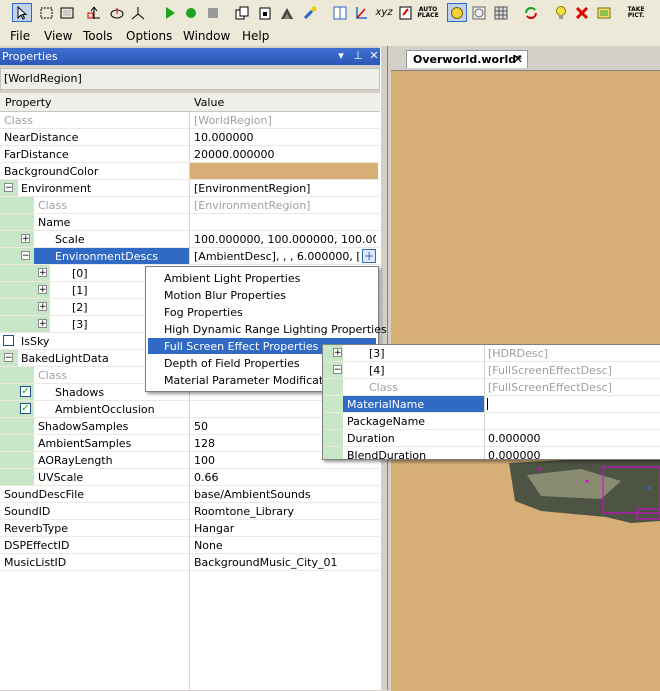 This screenshot has width=660, height=691. What do you see at coordinates (514, 454) in the screenshot?
I see `sub-prop-value: 0.000000` at bounding box center [514, 454].